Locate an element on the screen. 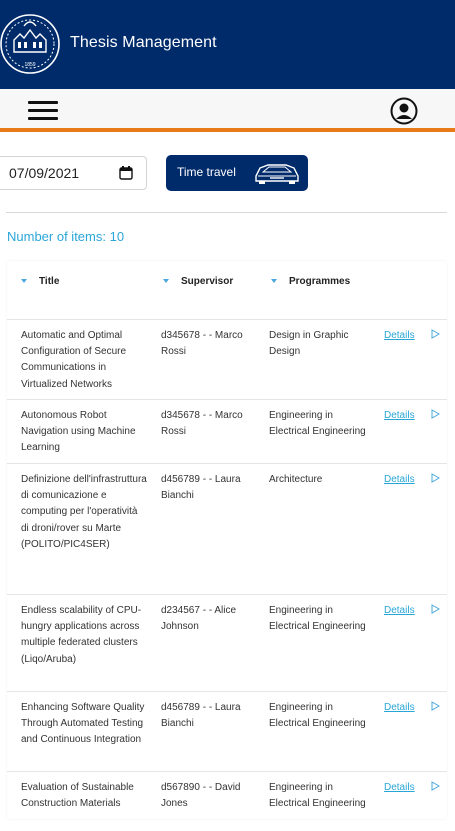 The width and height of the screenshot is (455, 831). row-programme: Architecture is located at coordinates (296, 479).